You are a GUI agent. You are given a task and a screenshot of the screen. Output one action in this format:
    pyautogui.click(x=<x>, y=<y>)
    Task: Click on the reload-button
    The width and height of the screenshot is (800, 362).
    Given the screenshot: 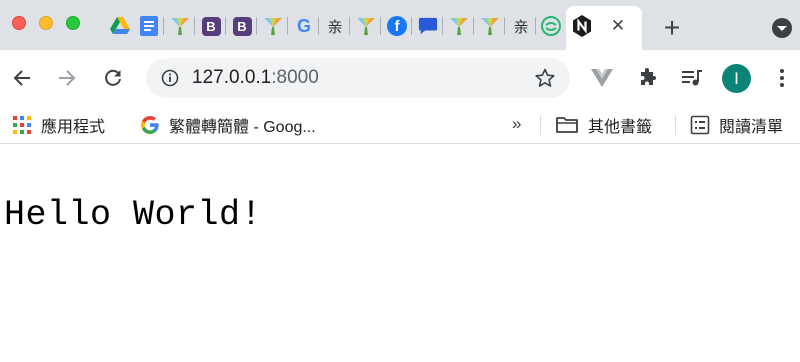 What is the action you would take?
    pyautogui.click(x=113, y=78)
    